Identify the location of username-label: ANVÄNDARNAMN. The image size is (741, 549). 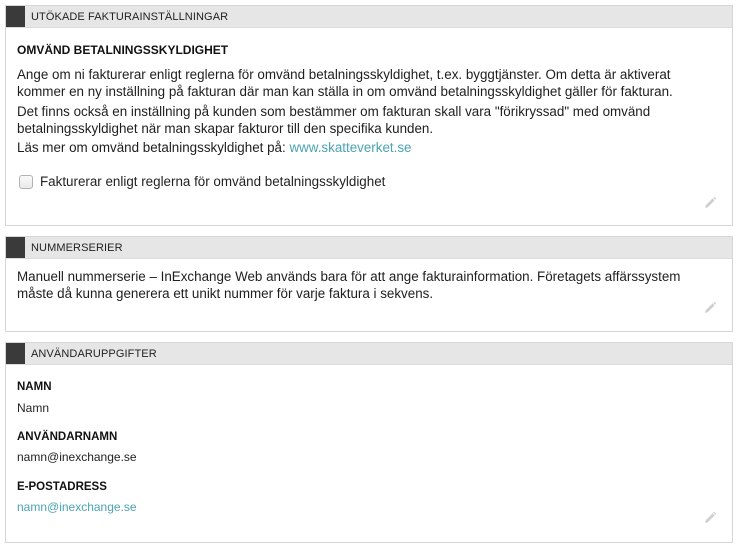
(67, 437).